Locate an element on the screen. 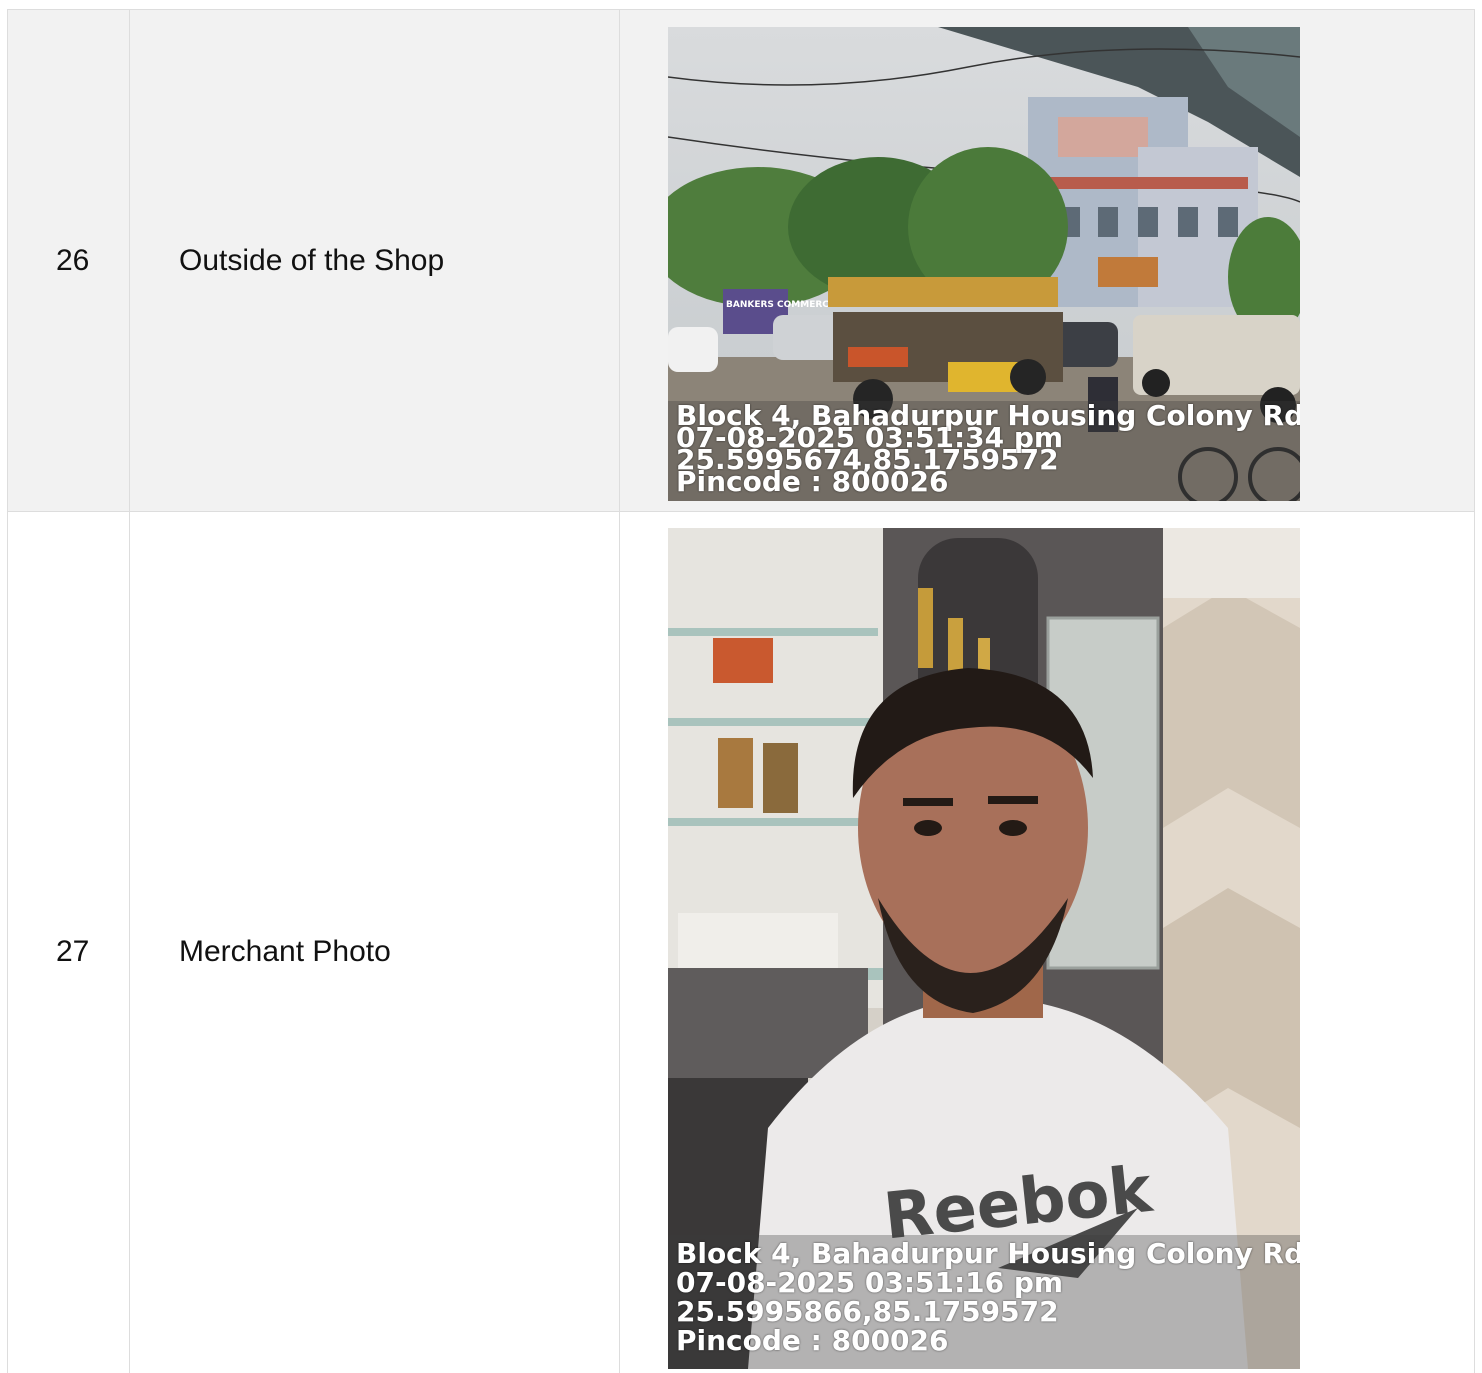 The image size is (1482, 1373). stamp-pincode: Pincode : 800026 is located at coordinates (812, 1340).